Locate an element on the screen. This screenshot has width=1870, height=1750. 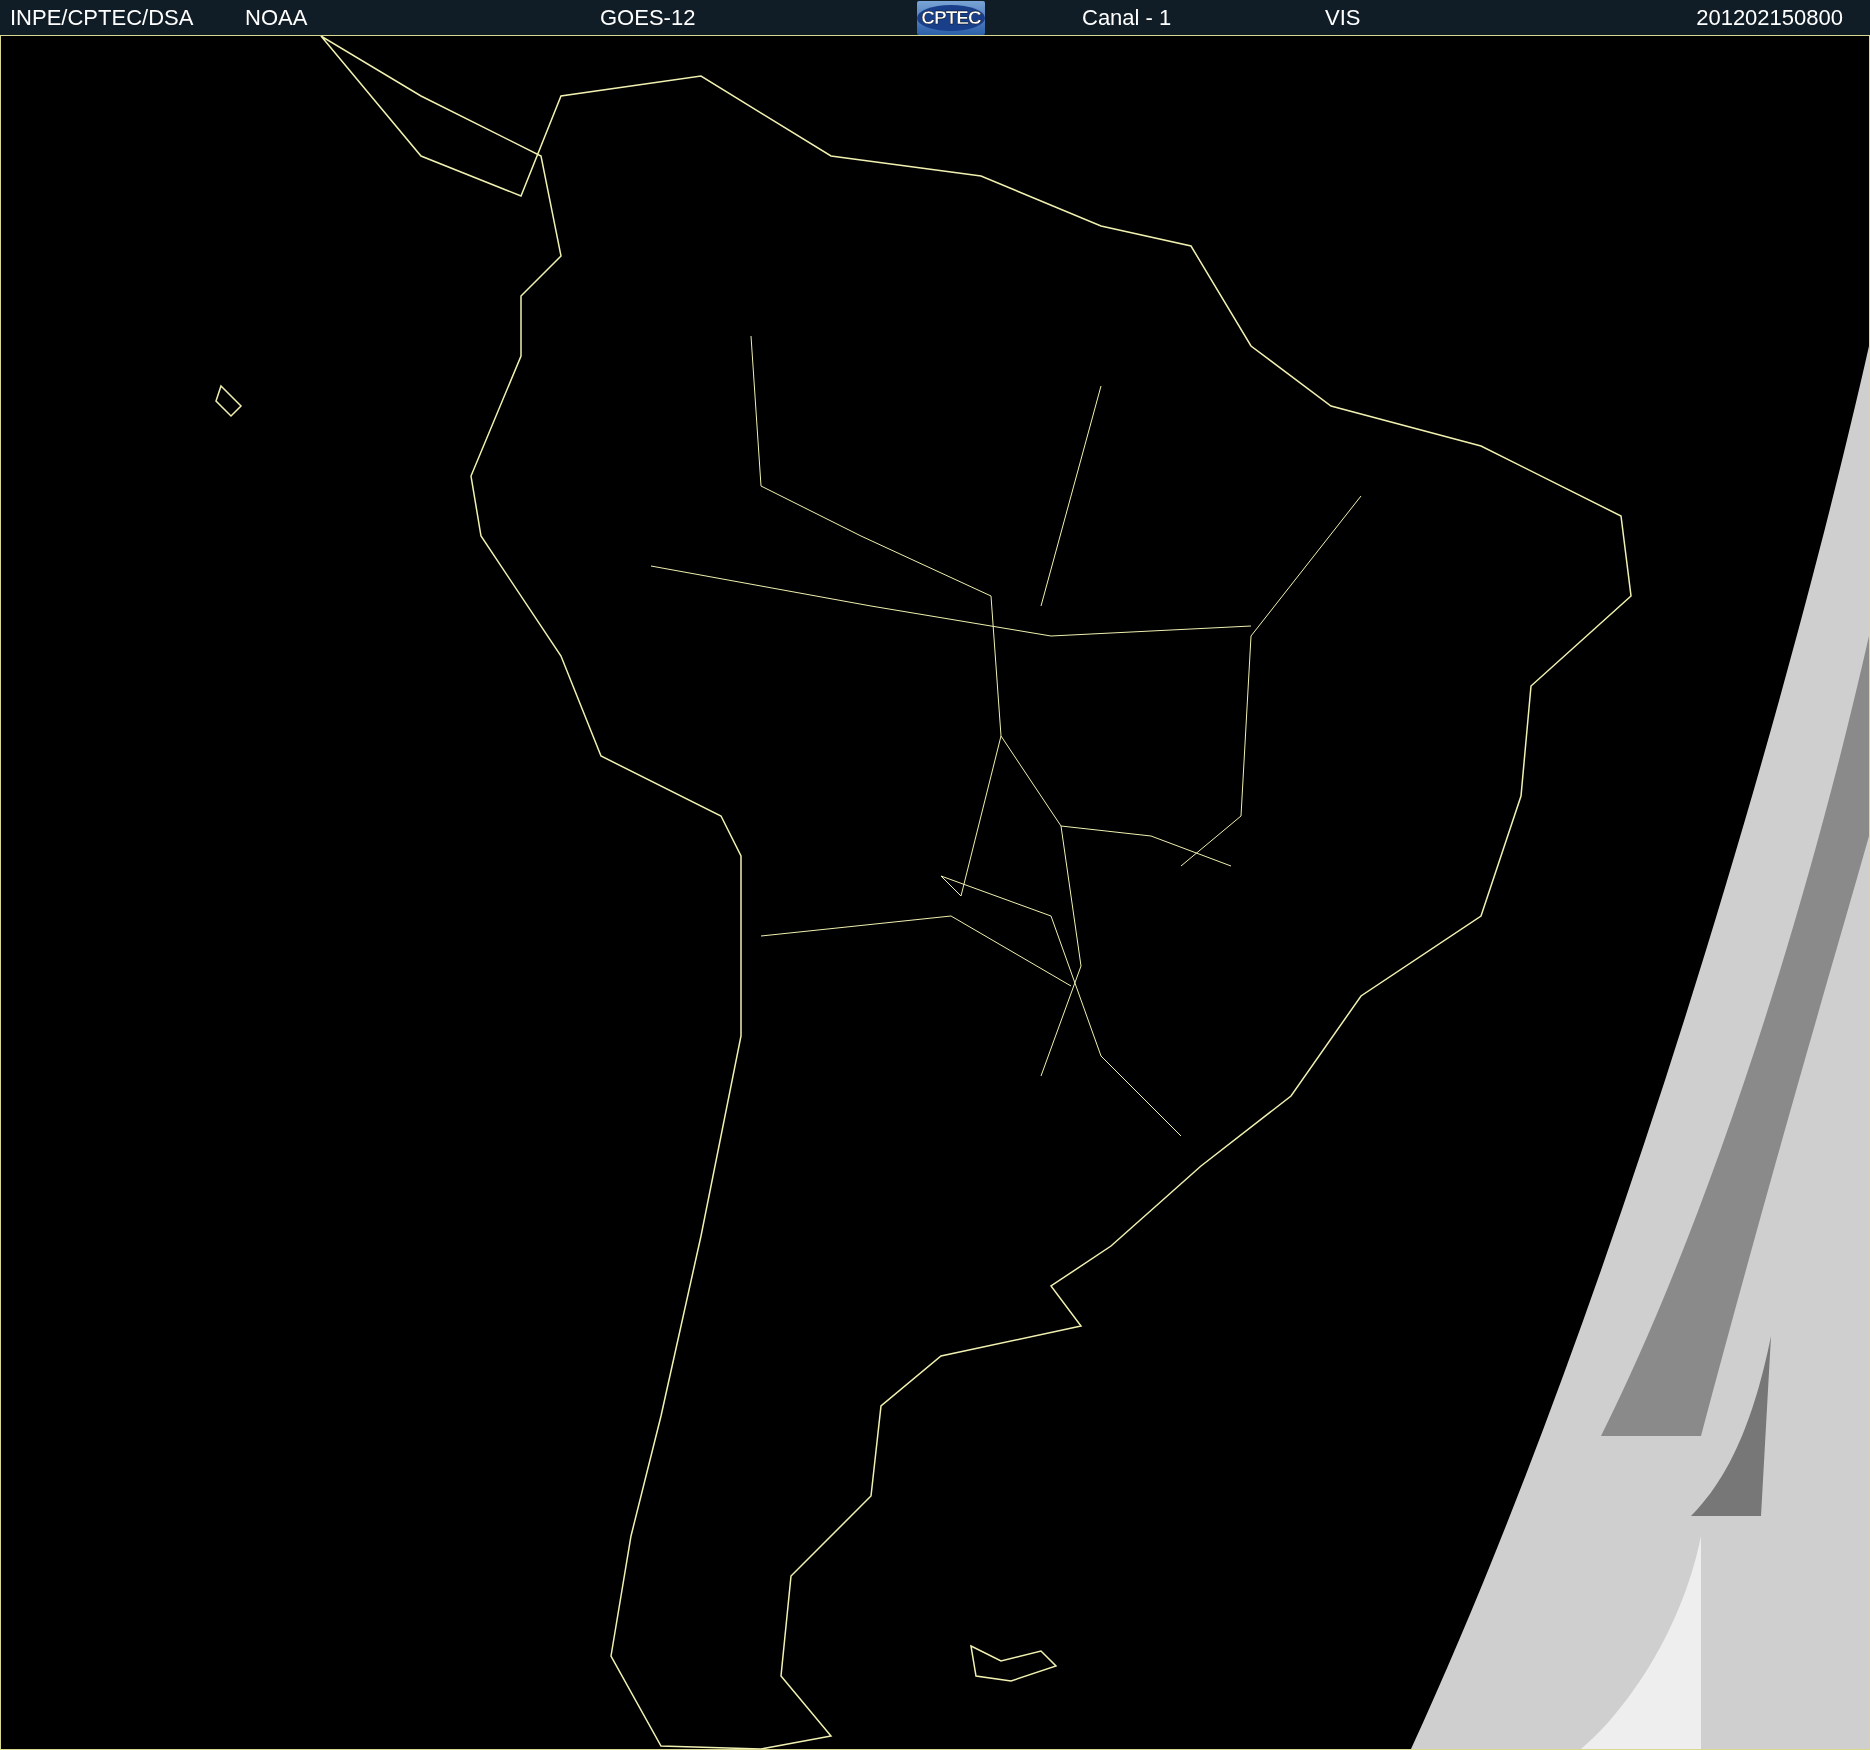
logo: CPTEC is located at coordinates (951, 17).